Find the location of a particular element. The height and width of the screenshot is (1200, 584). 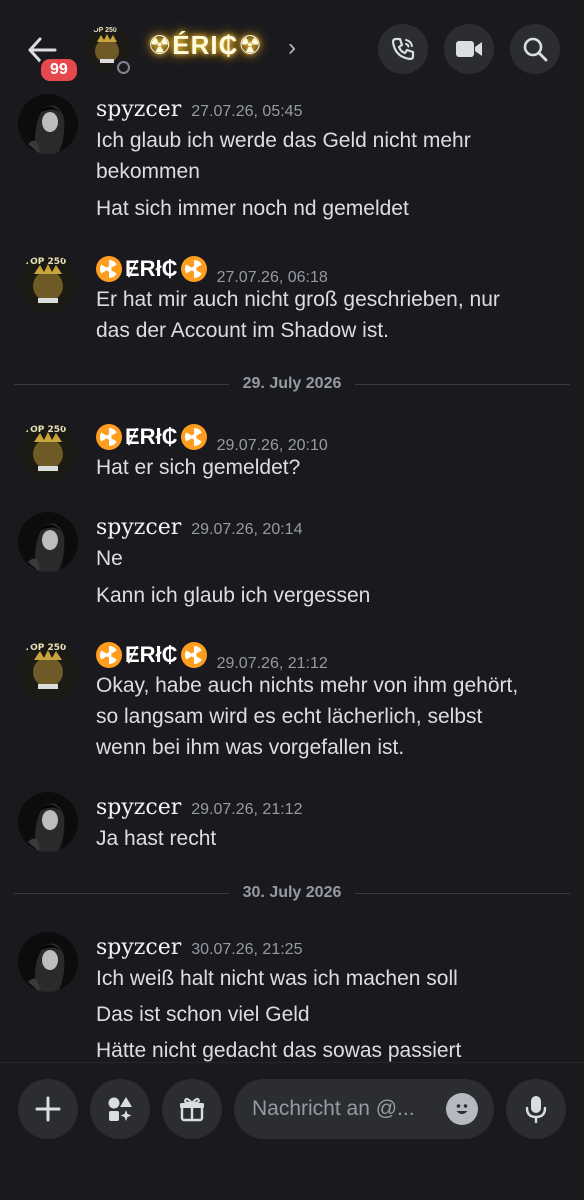

gift-icon is located at coordinates (192, 1109).